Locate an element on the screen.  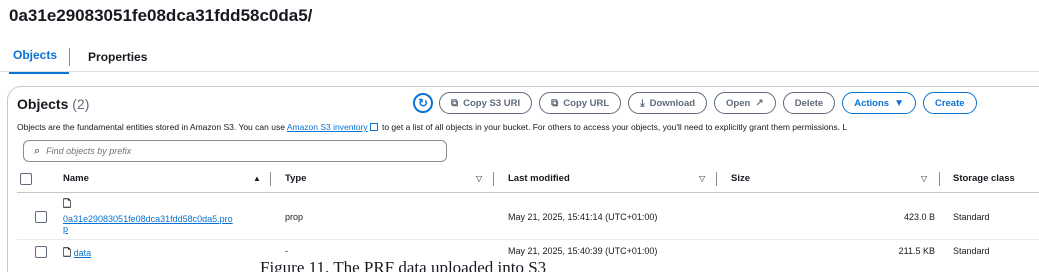
download-label: Download is located at coordinates (672, 103).